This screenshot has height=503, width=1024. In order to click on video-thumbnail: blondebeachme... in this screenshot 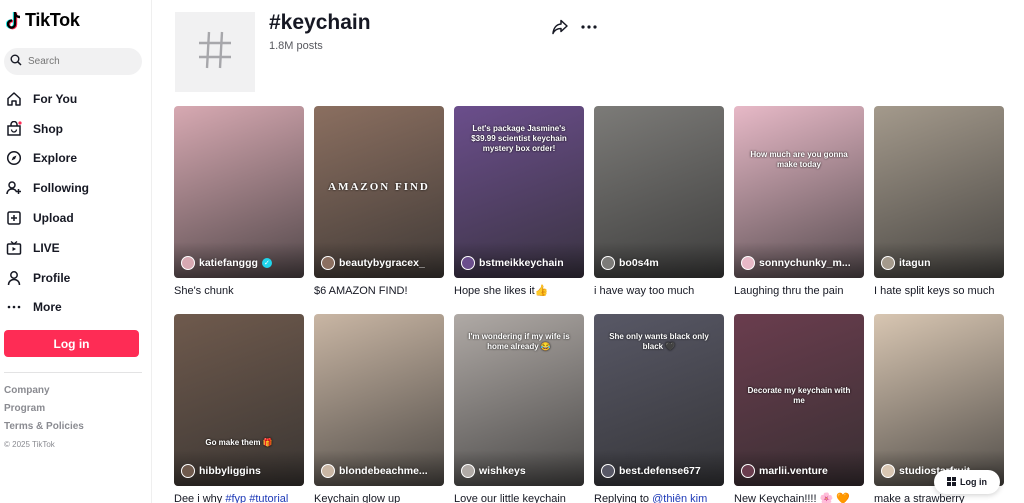, I will do `click(379, 400)`.